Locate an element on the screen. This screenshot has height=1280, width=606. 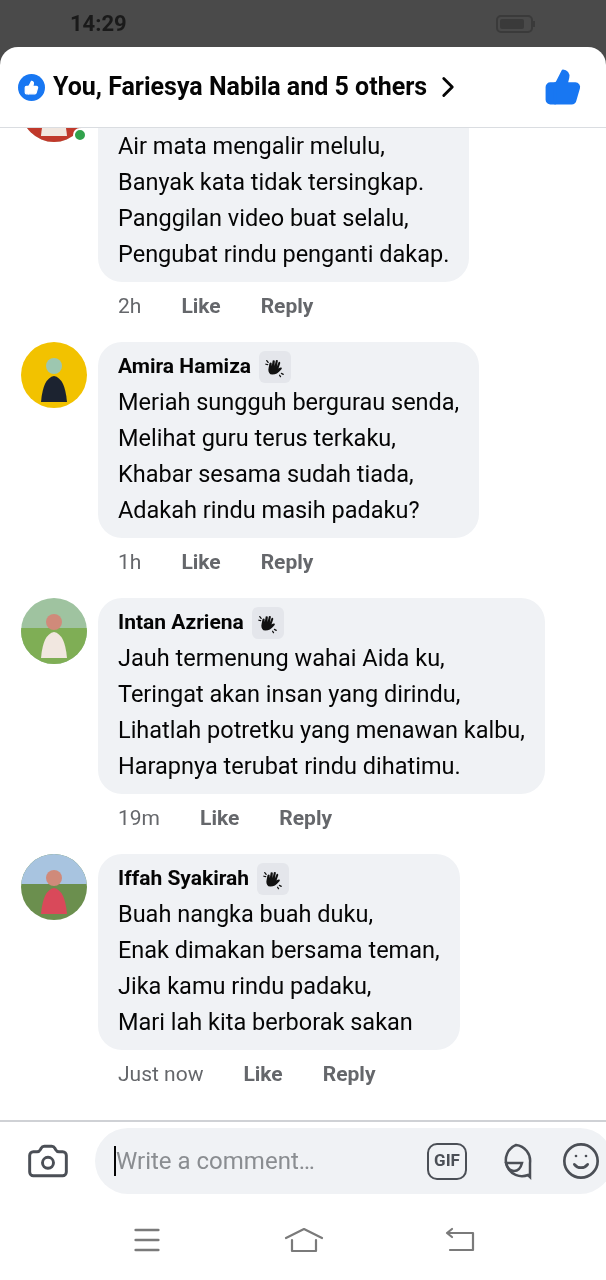
comment-line: Khabar sesama sudah tiada, is located at coordinates (266, 474).